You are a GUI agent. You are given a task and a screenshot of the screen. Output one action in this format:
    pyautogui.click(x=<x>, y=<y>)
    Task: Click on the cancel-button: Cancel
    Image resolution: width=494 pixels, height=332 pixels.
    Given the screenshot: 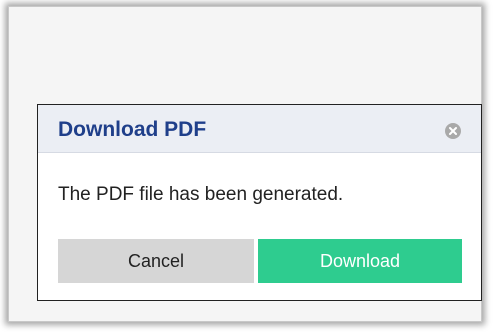 What is the action you would take?
    pyautogui.click(x=156, y=261)
    